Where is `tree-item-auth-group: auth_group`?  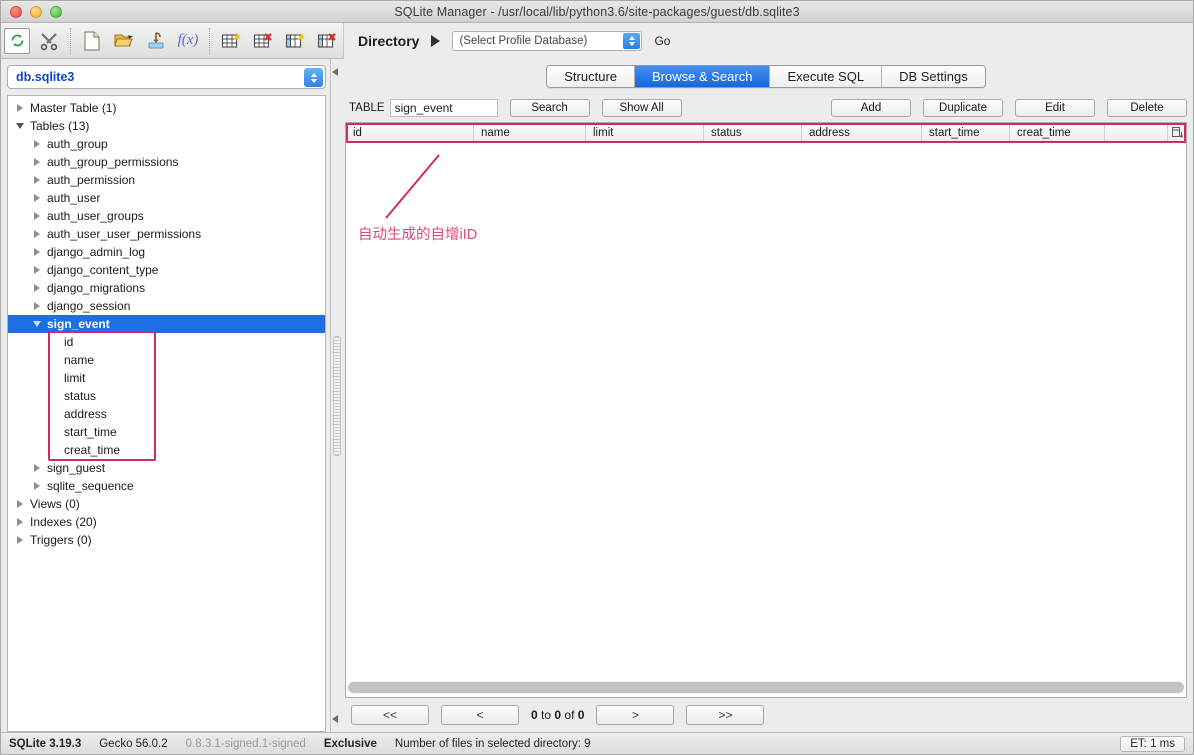 tree-item-auth-group: auth_group is located at coordinates (166, 144).